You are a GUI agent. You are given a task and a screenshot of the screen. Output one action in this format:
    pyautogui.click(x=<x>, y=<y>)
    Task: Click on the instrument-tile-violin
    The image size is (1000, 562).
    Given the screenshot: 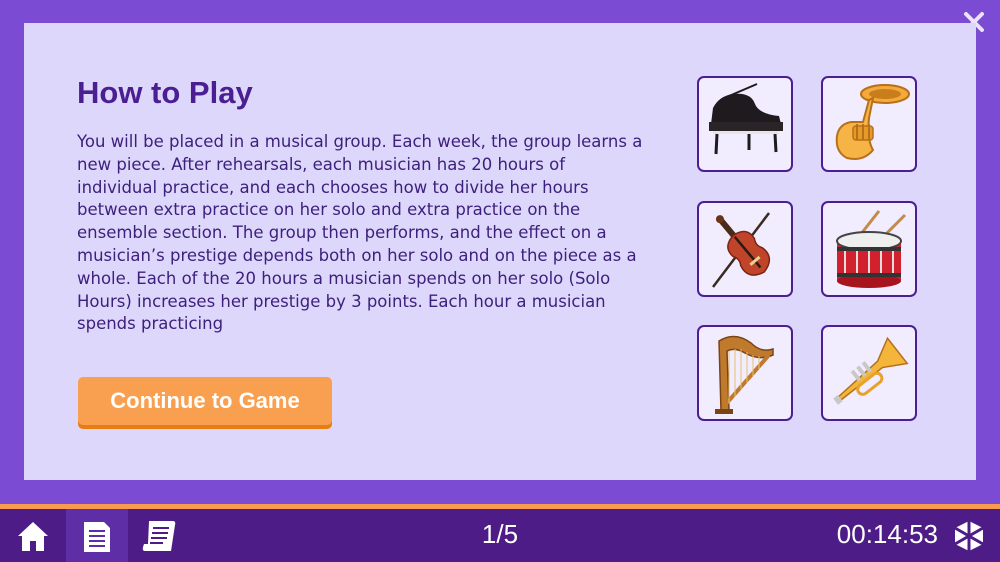 What is the action you would take?
    pyautogui.click(x=745, y=249)
    